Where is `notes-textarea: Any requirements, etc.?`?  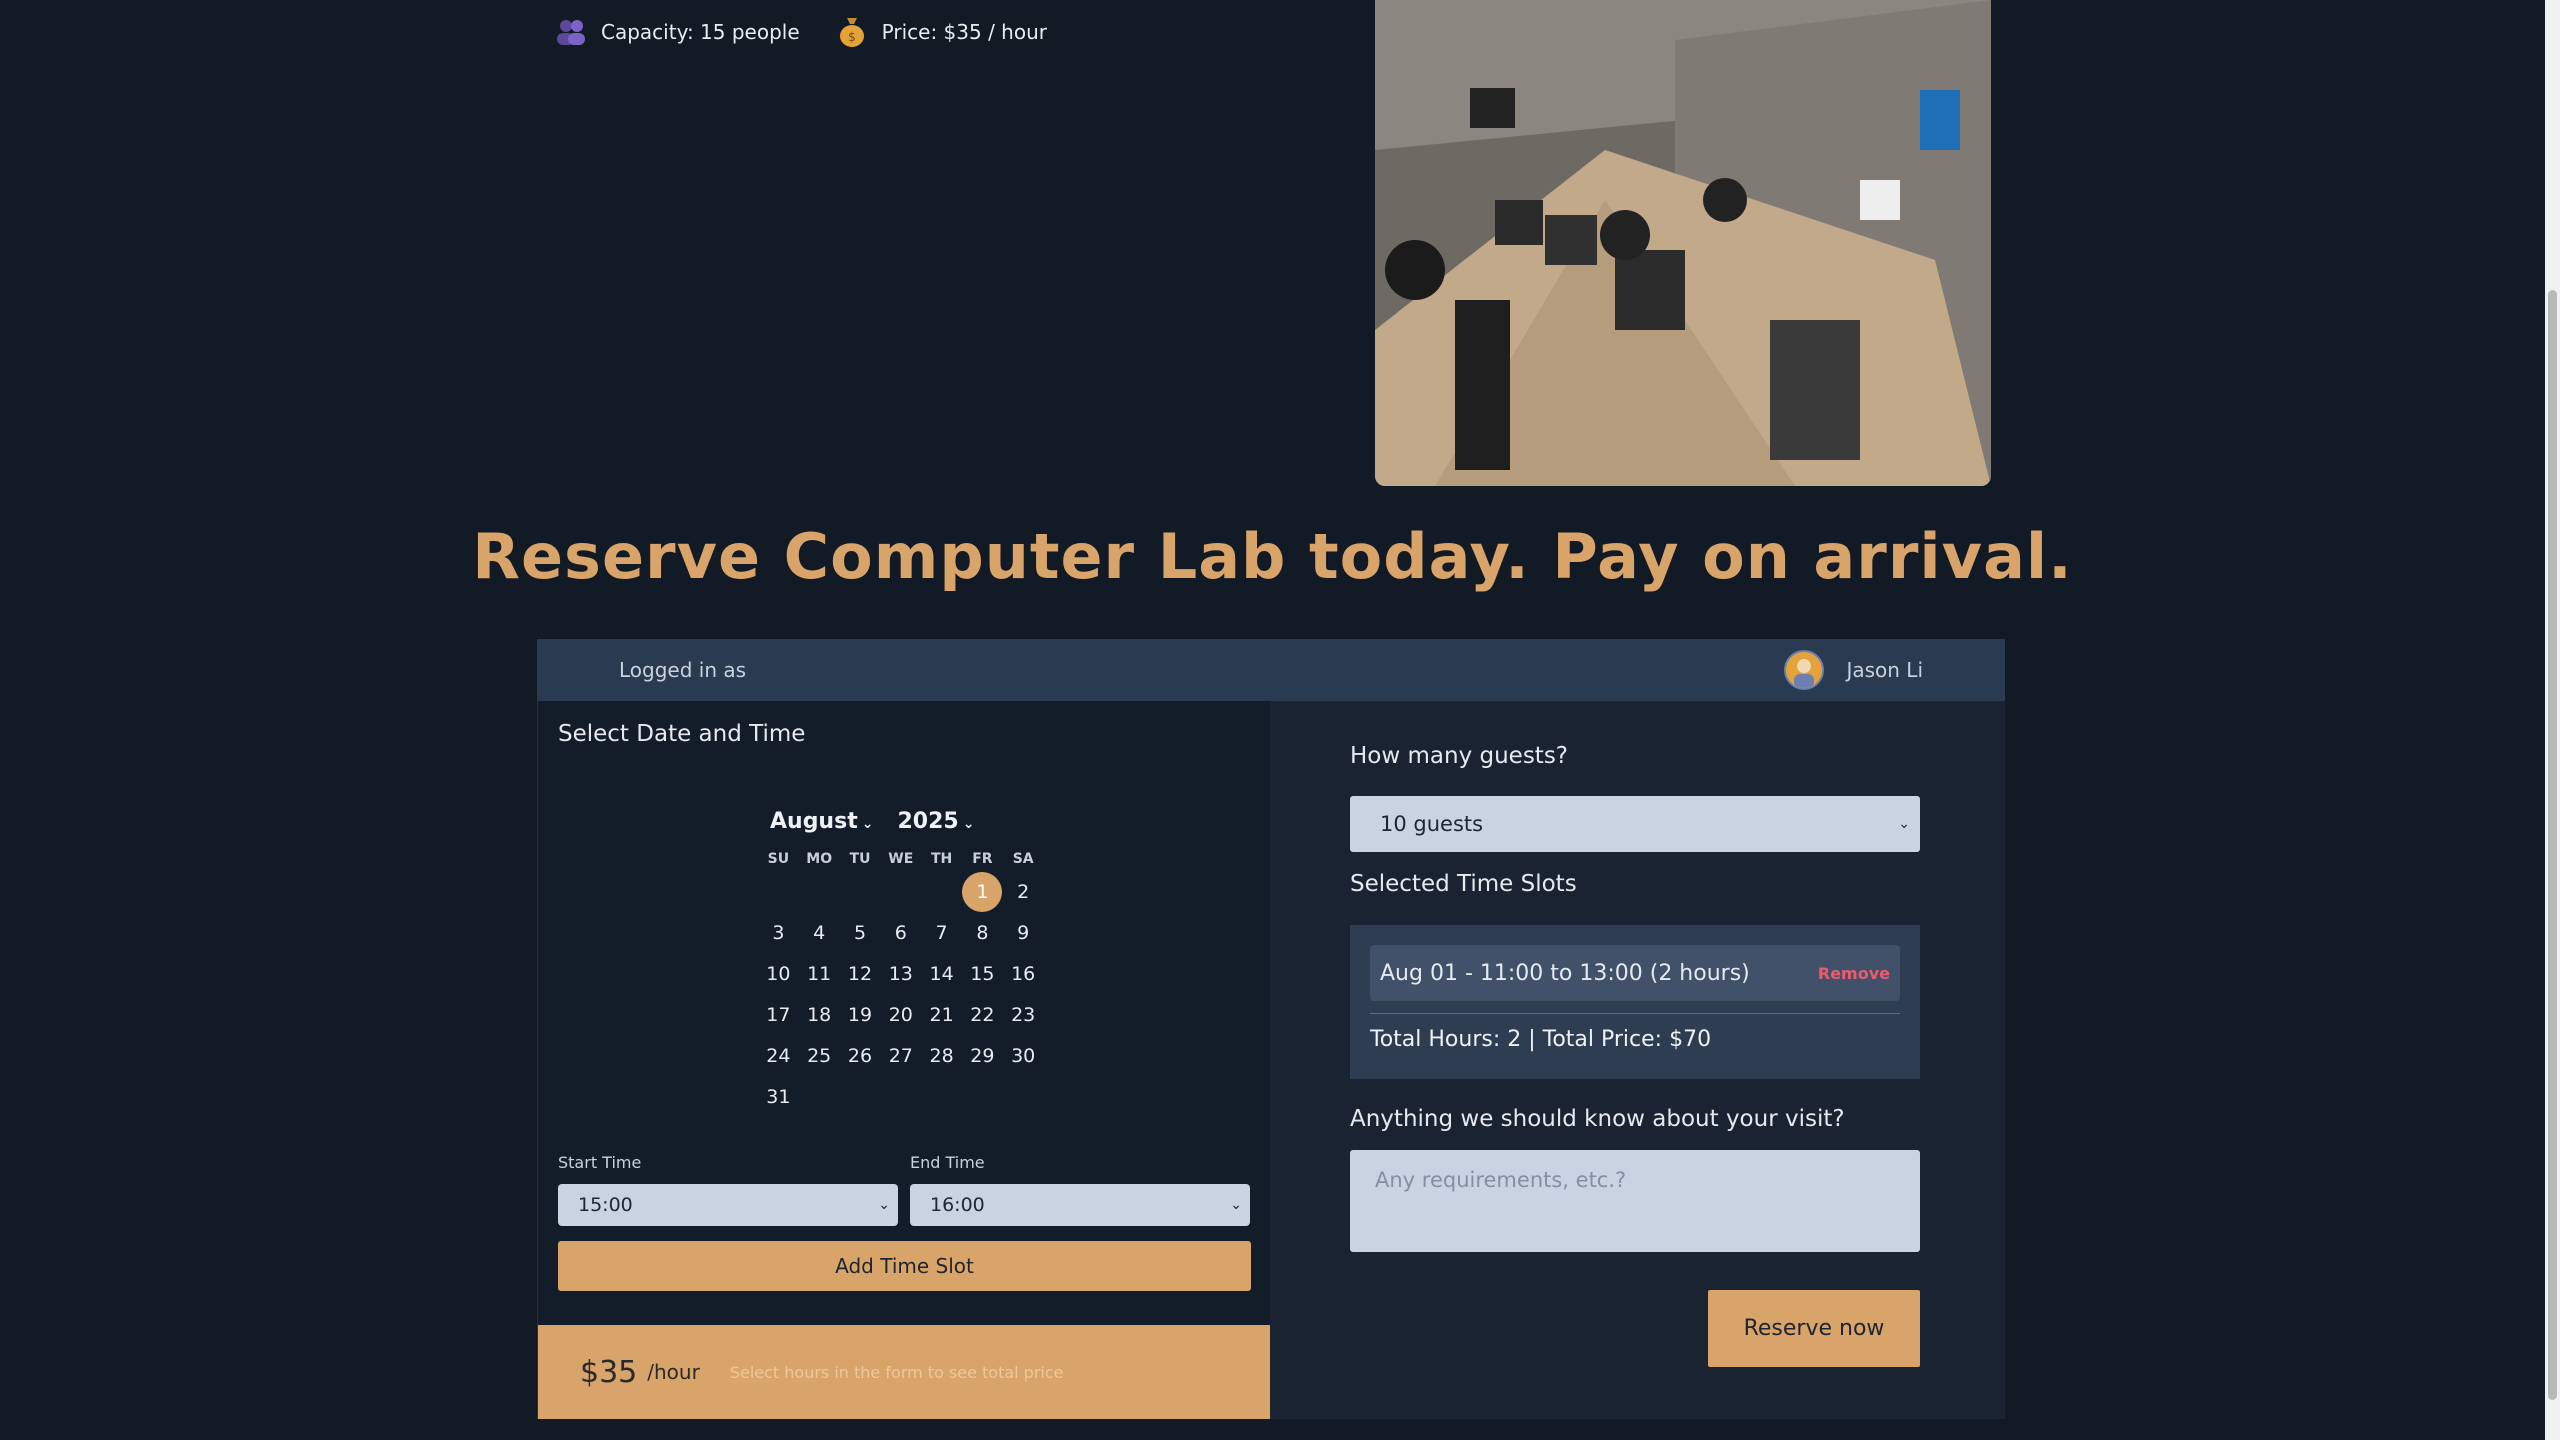
notes-textarea: Any requirements, etc.? is located at coordinates (1635, 1201).